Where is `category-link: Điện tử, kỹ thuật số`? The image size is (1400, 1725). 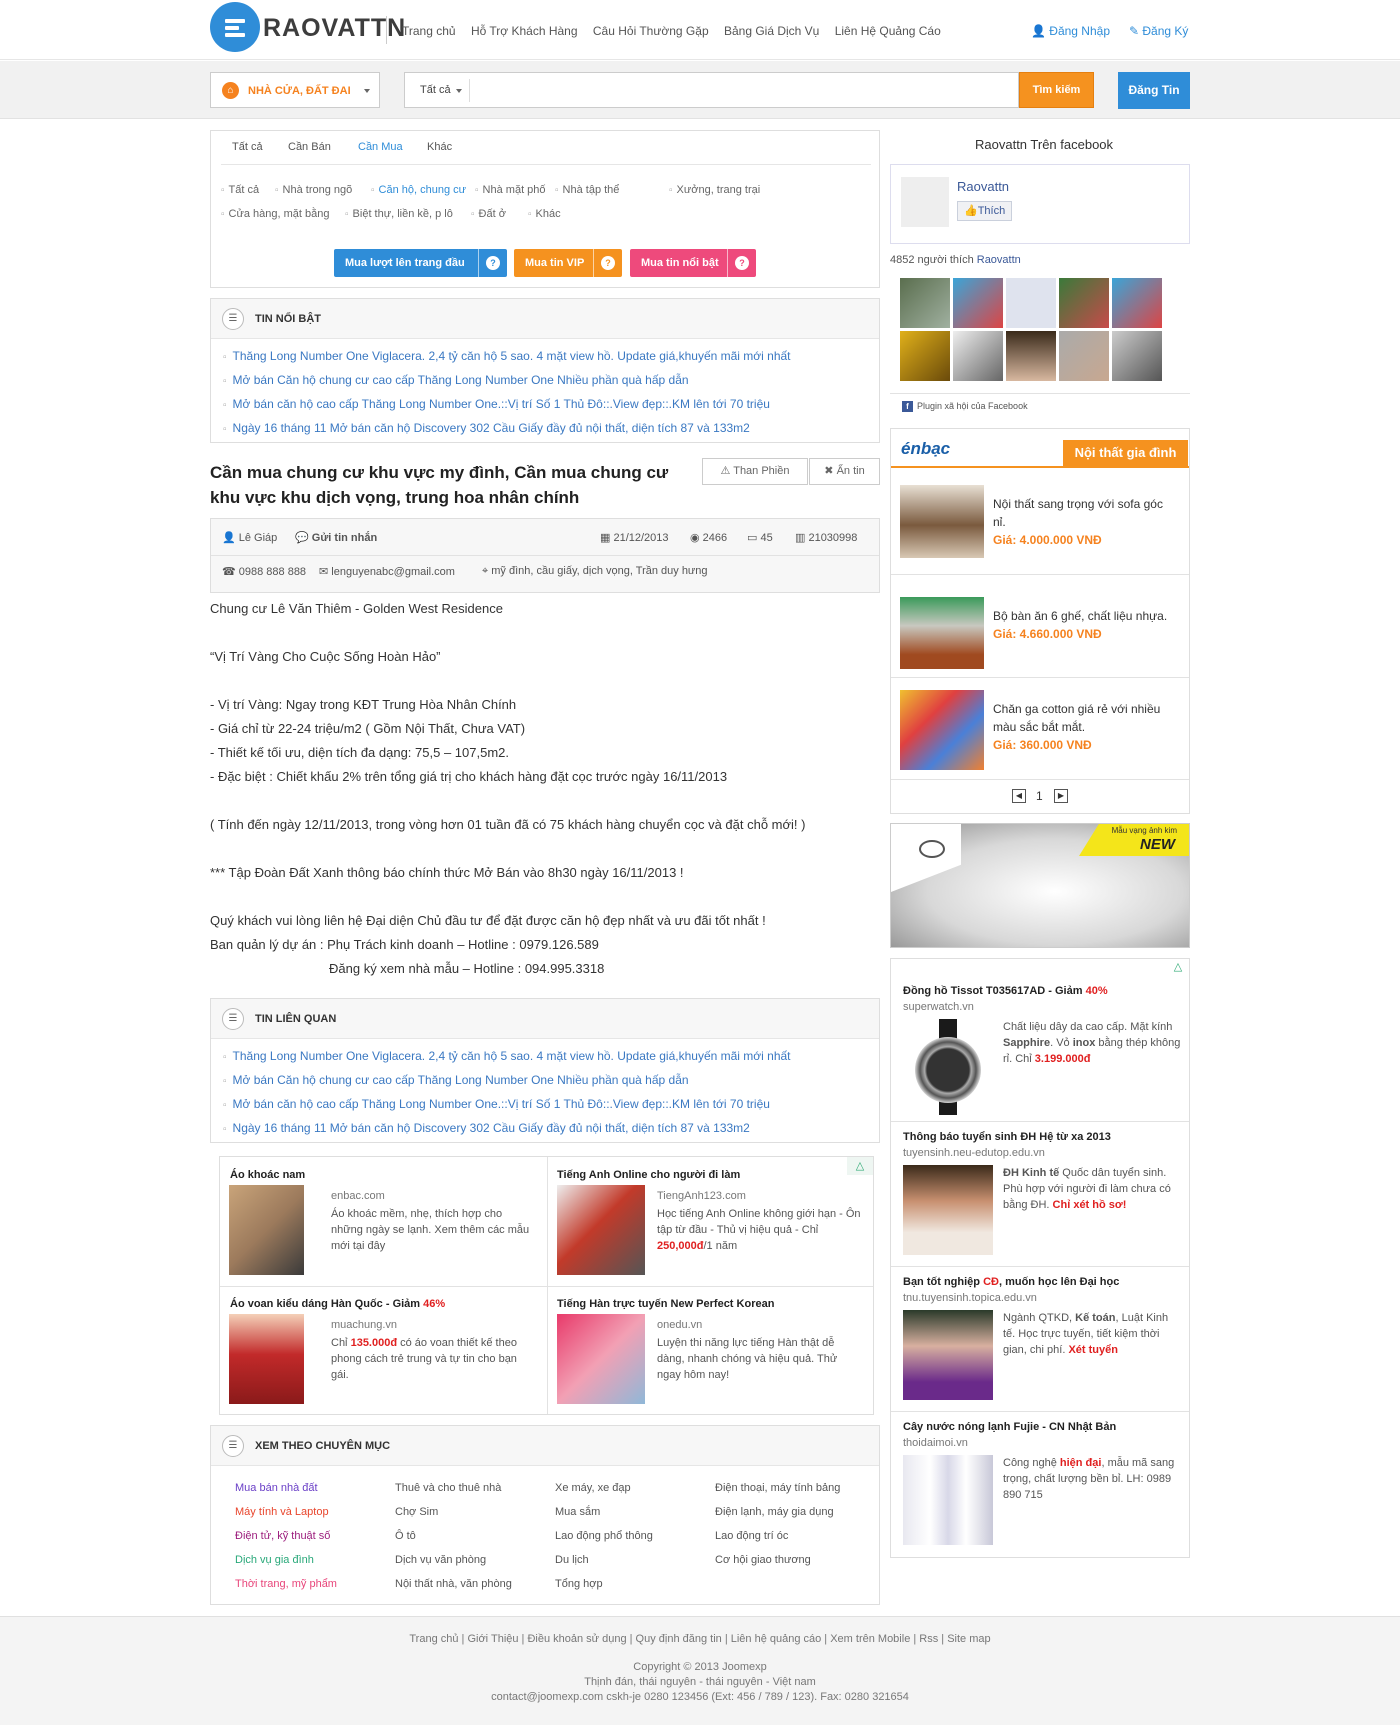 category-link: Điện tử, kỹ thuật số is located at coordinates (282, 1536).